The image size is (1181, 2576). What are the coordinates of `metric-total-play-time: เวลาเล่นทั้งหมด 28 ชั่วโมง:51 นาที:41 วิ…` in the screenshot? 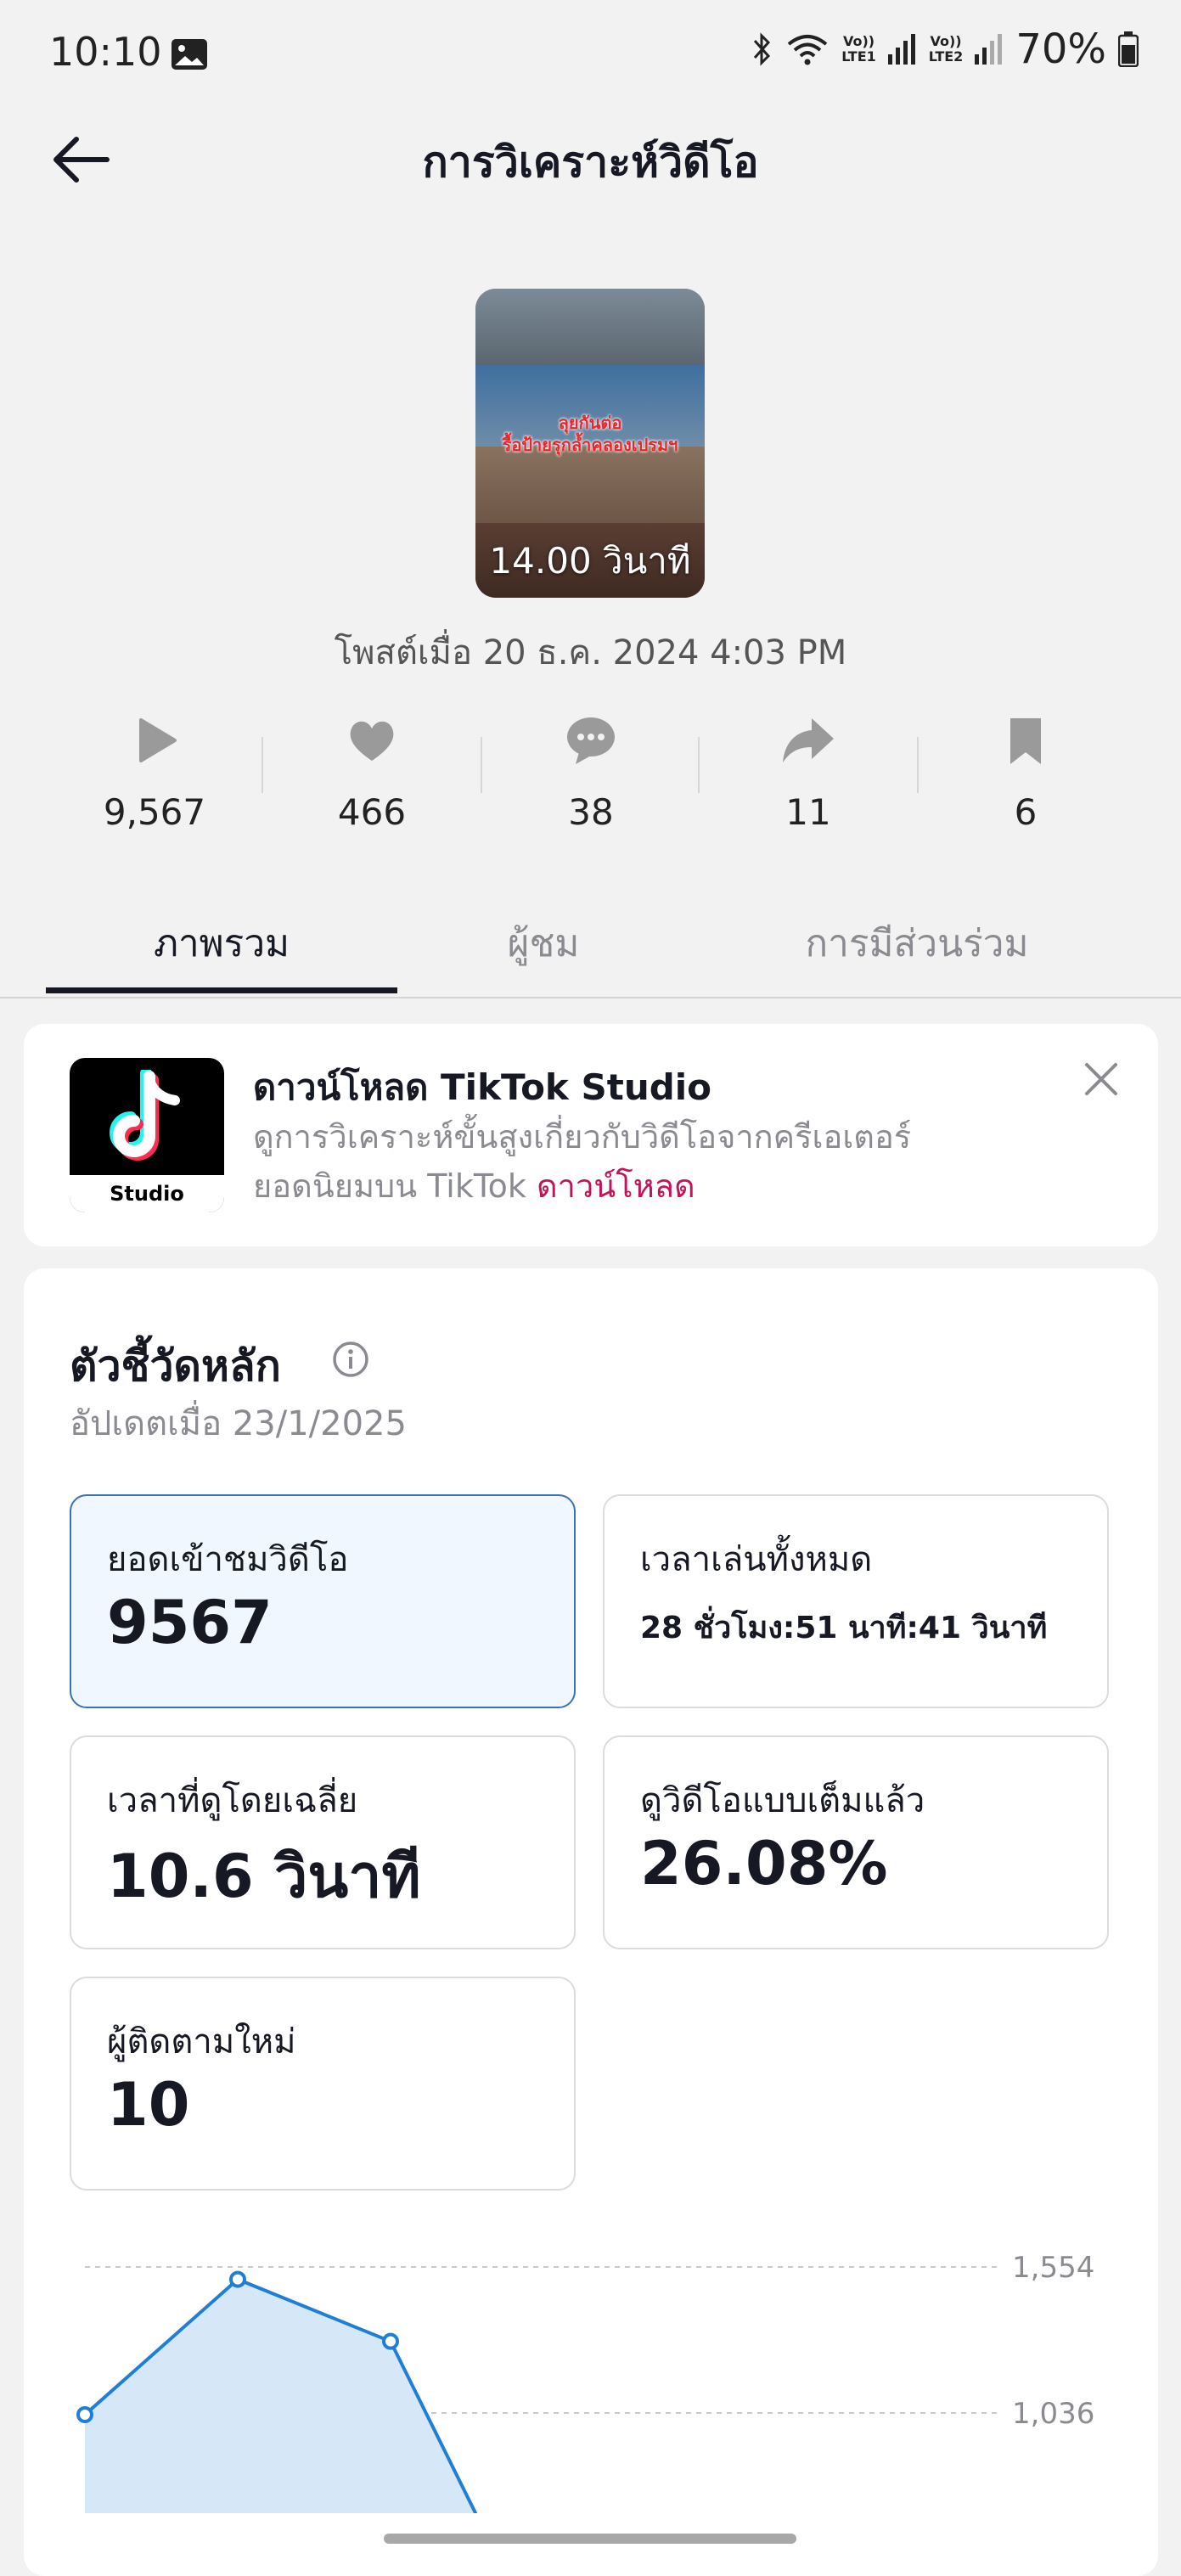 It's located at (856, 1601).